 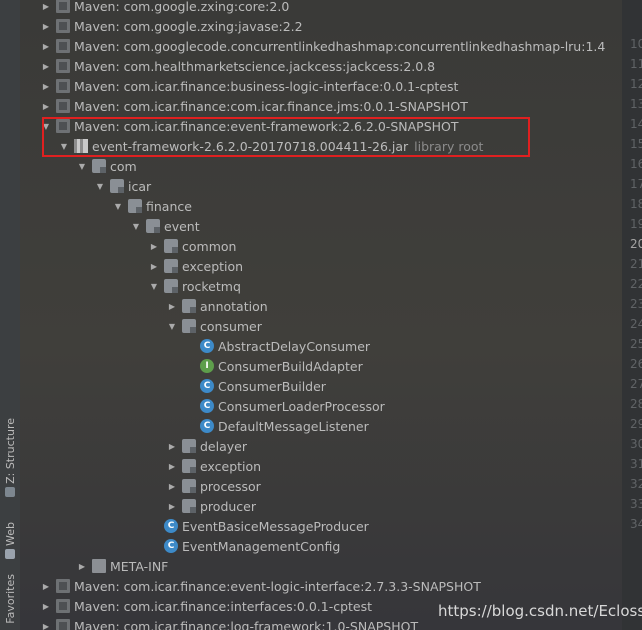 I want to click on tree-row-label: exception, so click(x=213, y=266).